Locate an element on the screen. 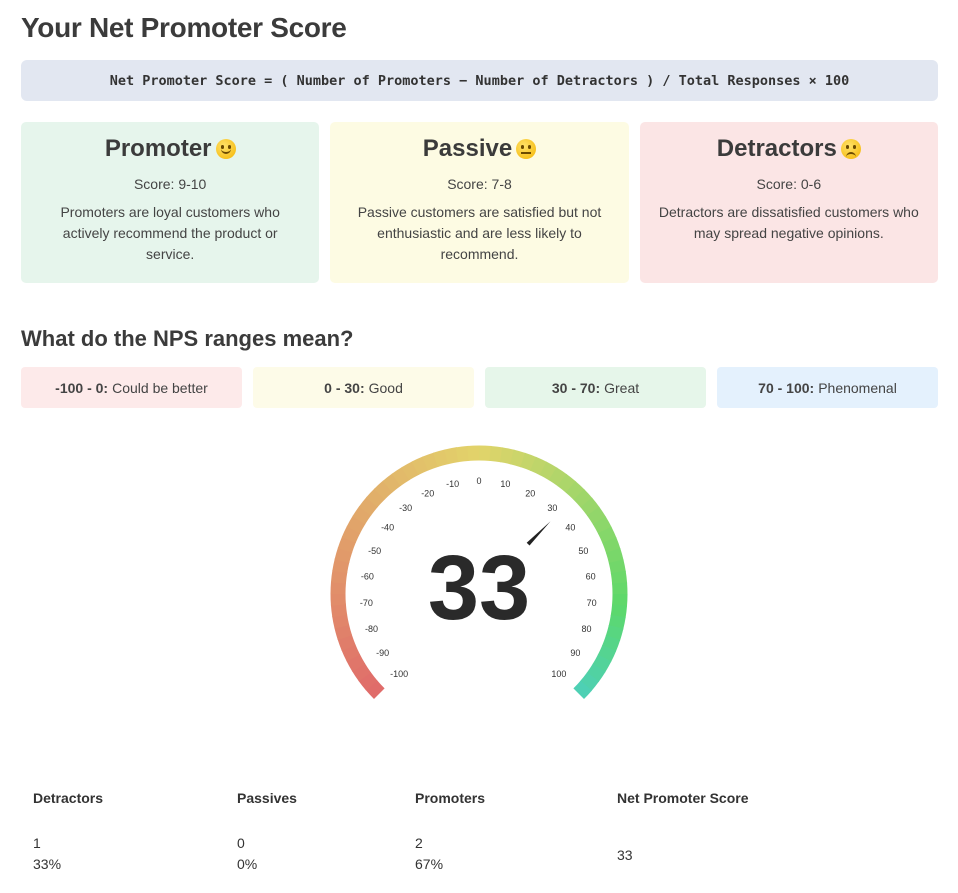  detractors-cell: 1 33% is located at coordinates (123, 855).